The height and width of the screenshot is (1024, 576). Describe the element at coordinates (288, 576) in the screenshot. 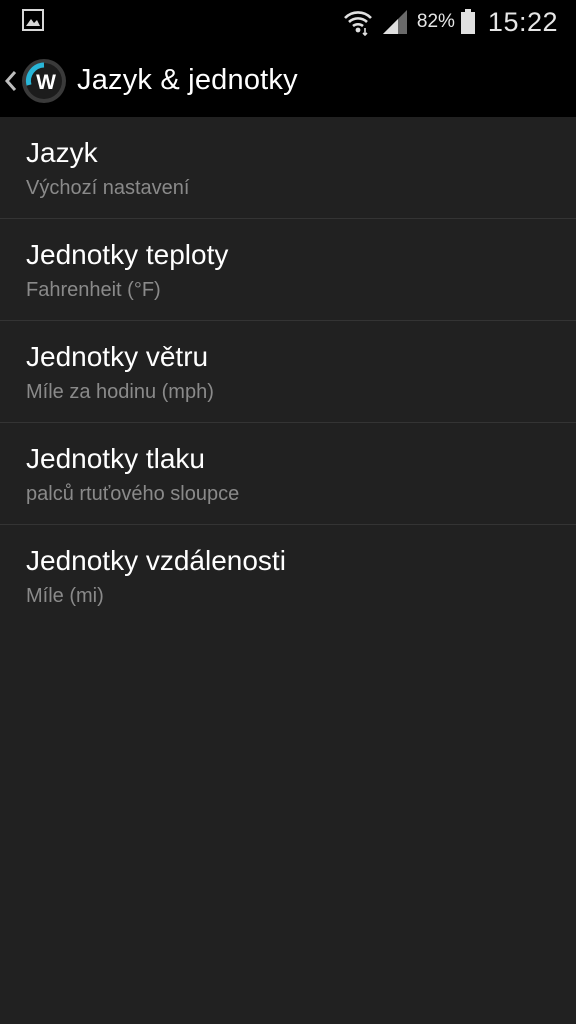

I see `setting-distance-units: Jednotky vzdálenosti Míle (mi)` at that location.